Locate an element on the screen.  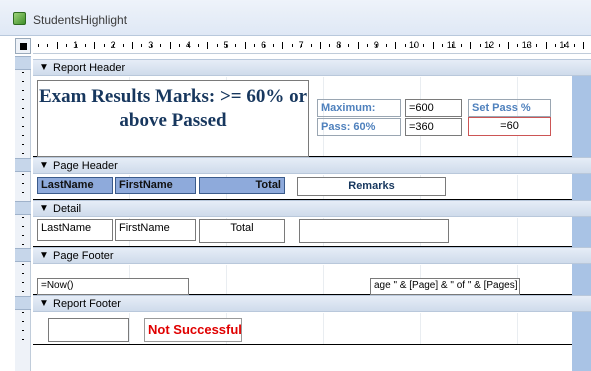
set-pass-label: Set Pass % is located at coordinates (509, 108).